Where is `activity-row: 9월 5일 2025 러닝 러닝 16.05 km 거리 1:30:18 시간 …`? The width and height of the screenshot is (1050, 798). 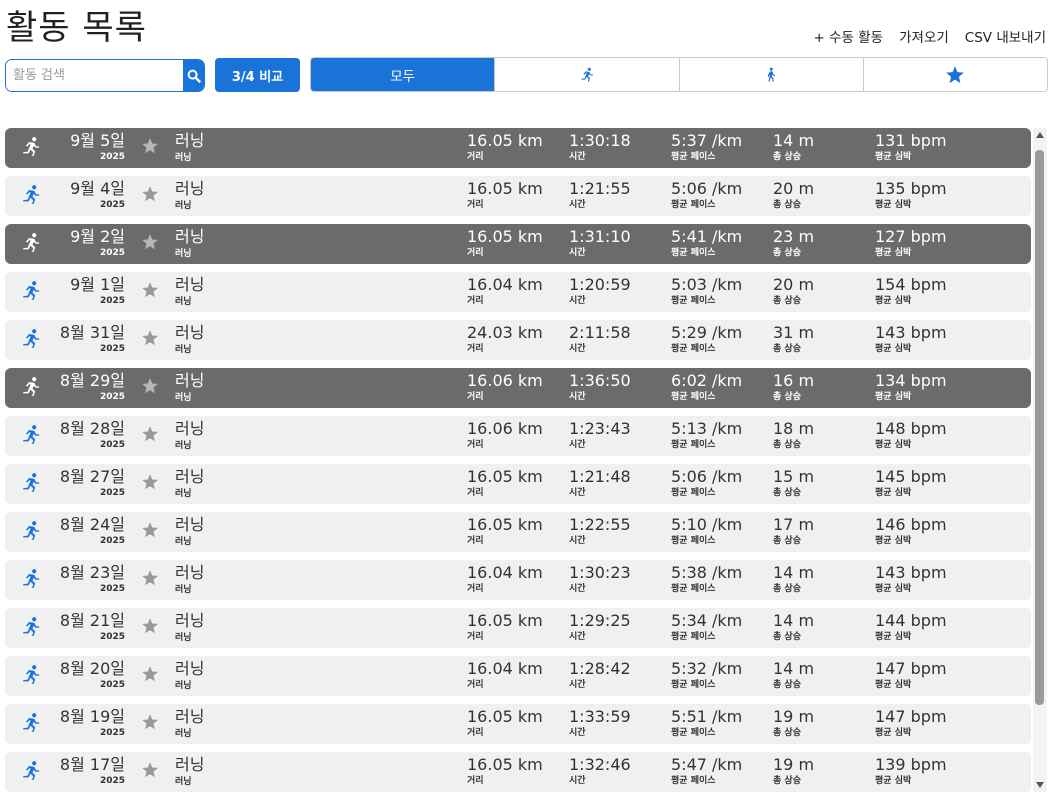 activity-row: 9월 5일 2025 러닝 러닝 16.05 km 거리 1:30:18 시간 … is located at coordinates (518, 148).